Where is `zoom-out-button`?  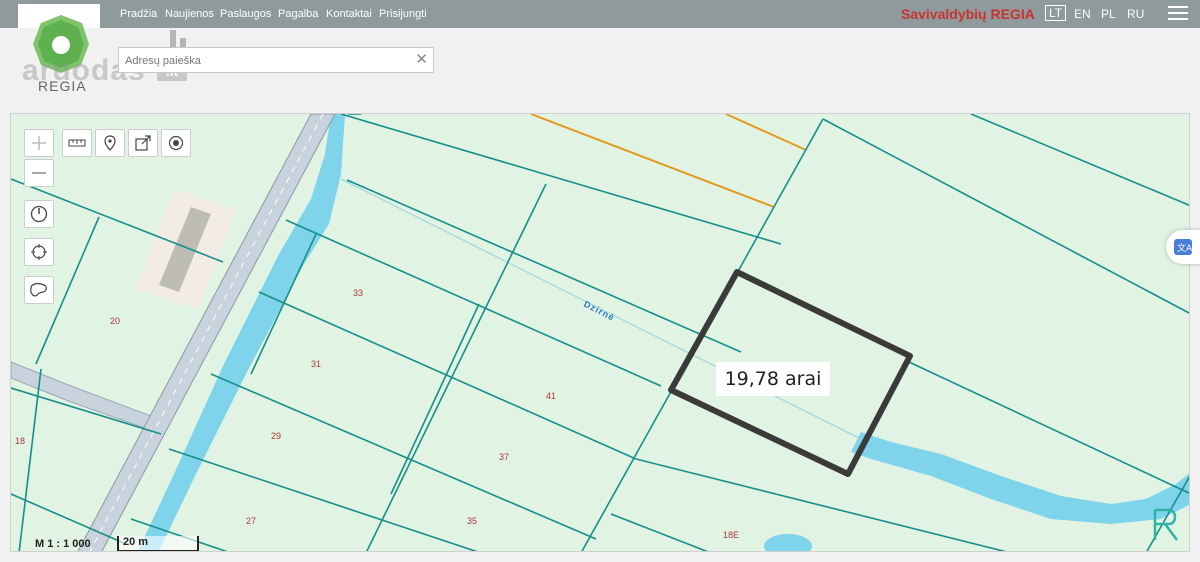
zoom-out-button is located at coordinates (39, 173).